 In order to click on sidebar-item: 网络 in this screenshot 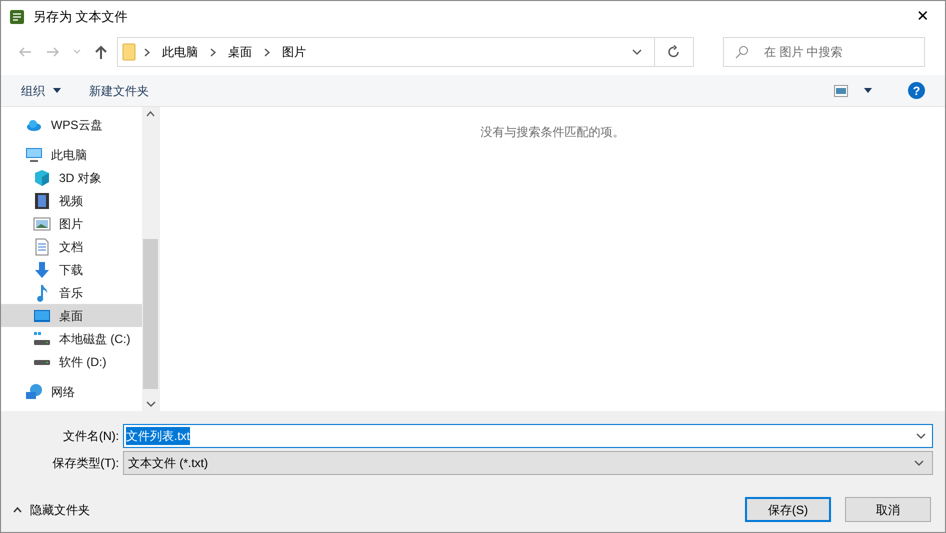, I will do `click(71, 391)`.